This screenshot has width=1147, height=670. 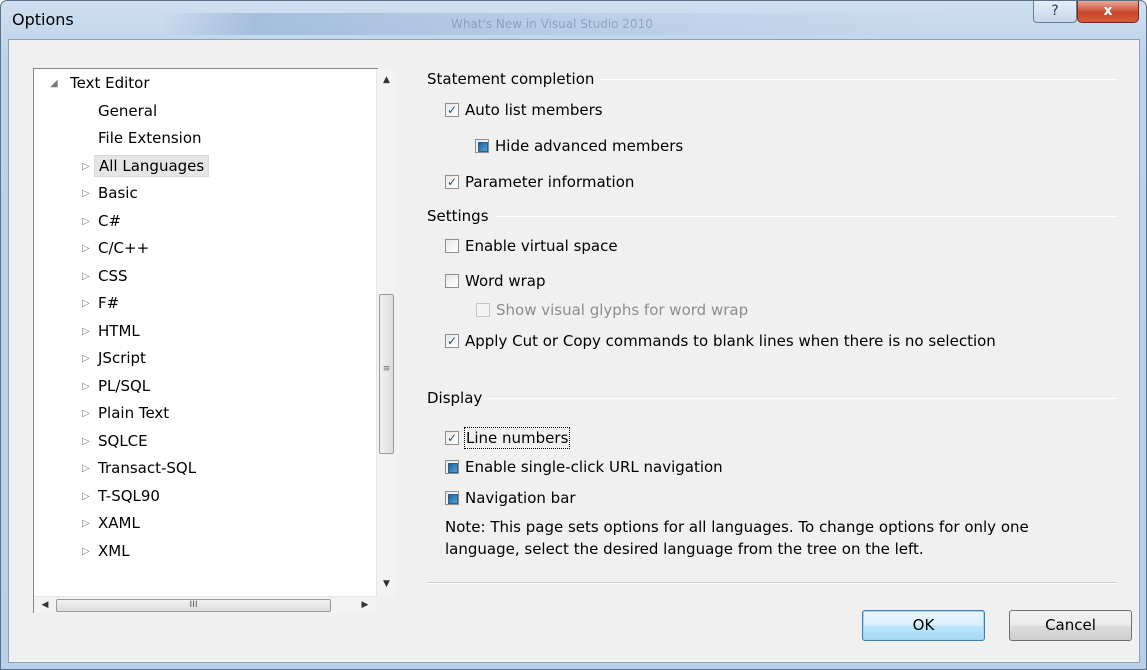 What do you see at coordinates (452, 498) in the screenshot?
I see `navigation-bar-checkbox` at bounding box center [452, 498].